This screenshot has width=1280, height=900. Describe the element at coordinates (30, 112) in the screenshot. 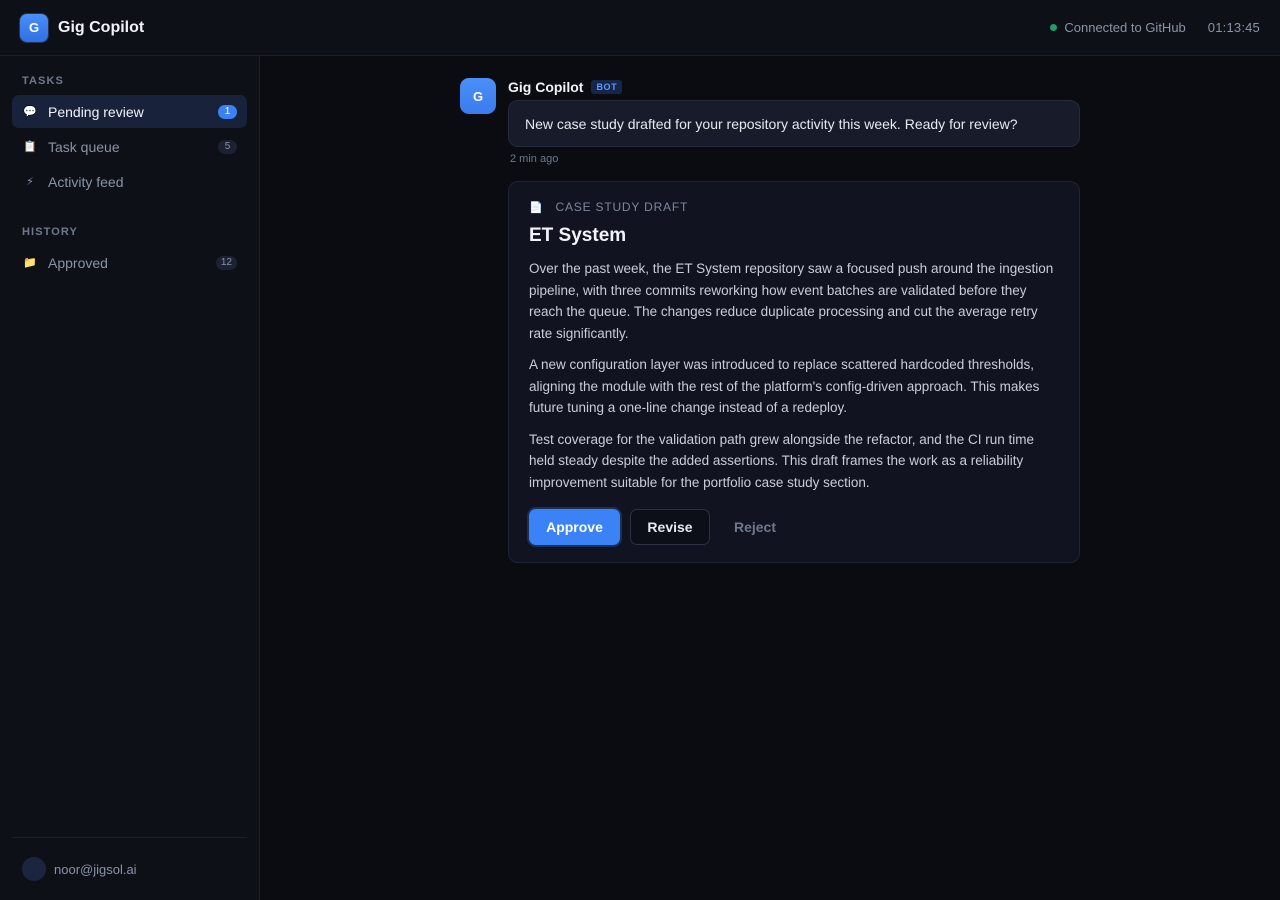

I see `speech-bubble-icon: 💬` at that location.